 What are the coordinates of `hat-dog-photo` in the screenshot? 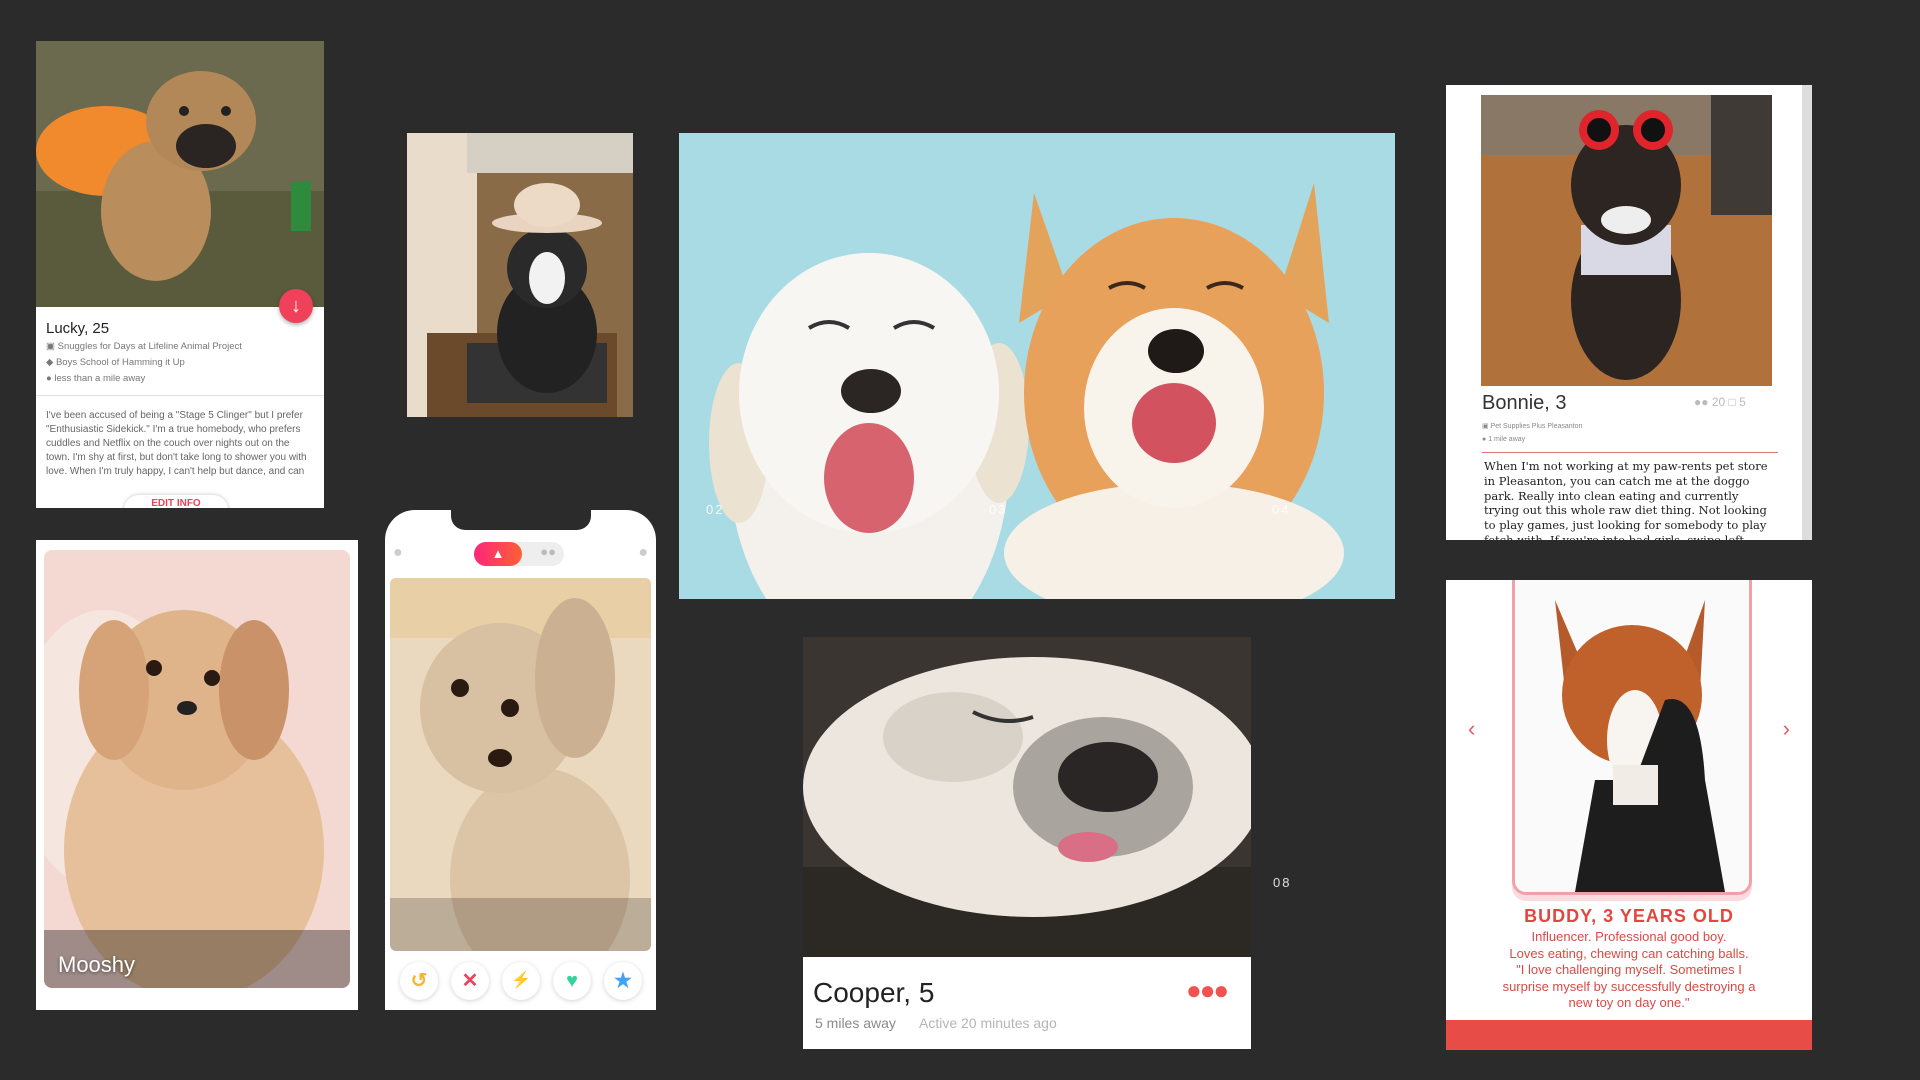 It's located at (520, 275).